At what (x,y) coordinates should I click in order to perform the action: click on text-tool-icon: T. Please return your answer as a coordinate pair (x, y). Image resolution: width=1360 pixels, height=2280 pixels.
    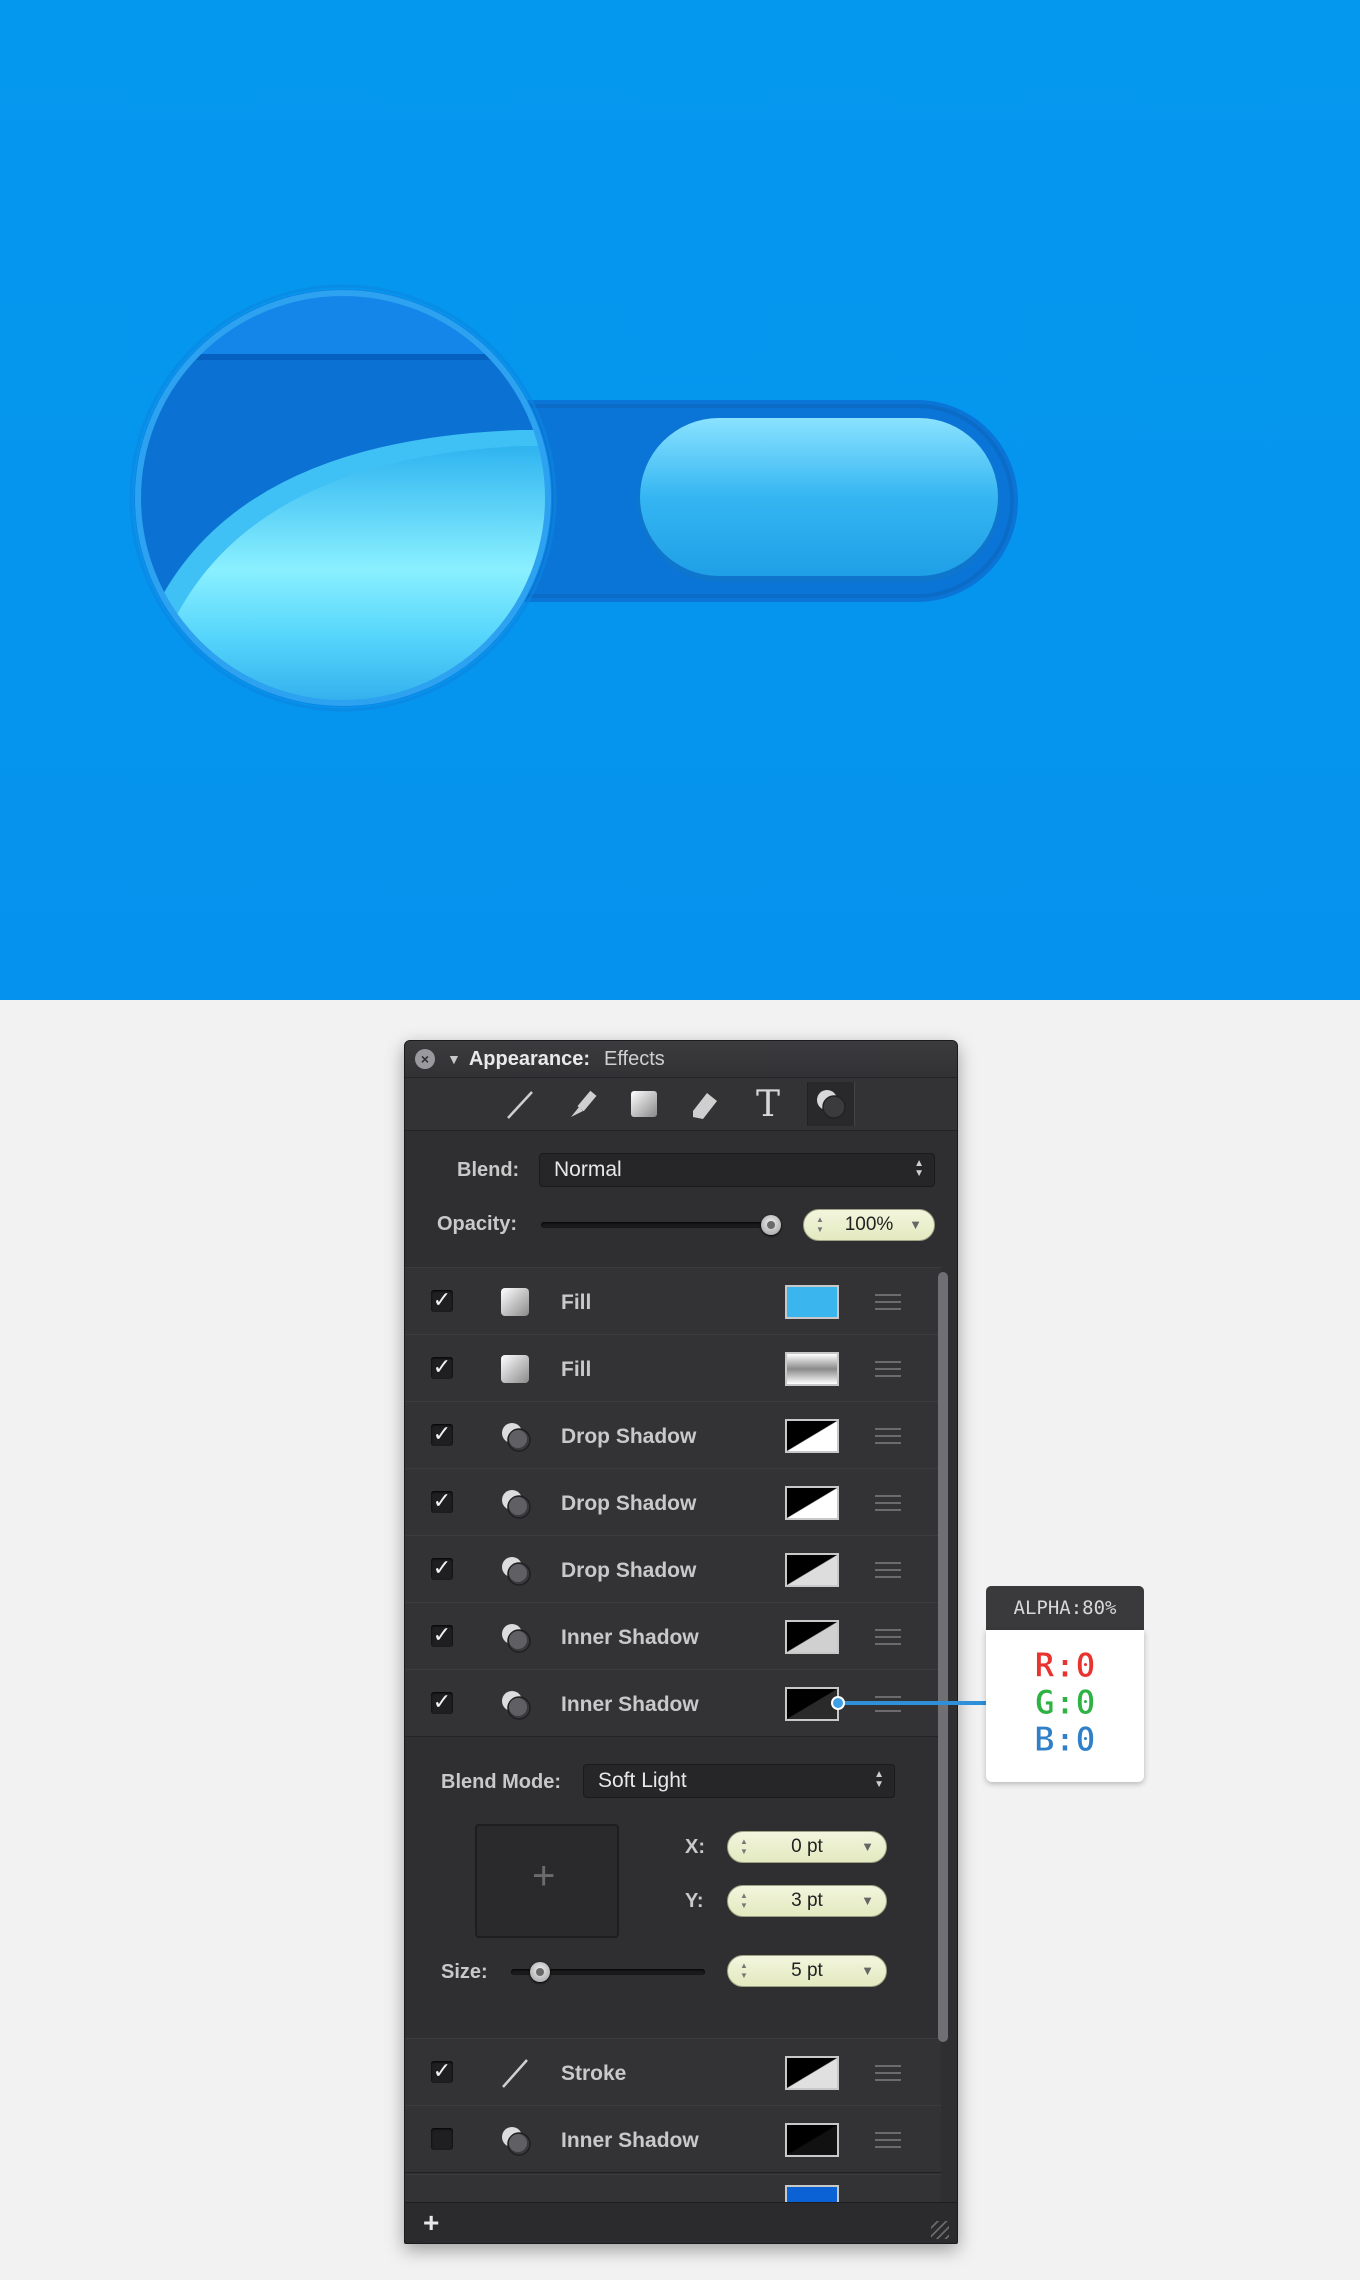
    Looking at the image, I should click on (768, 1104).